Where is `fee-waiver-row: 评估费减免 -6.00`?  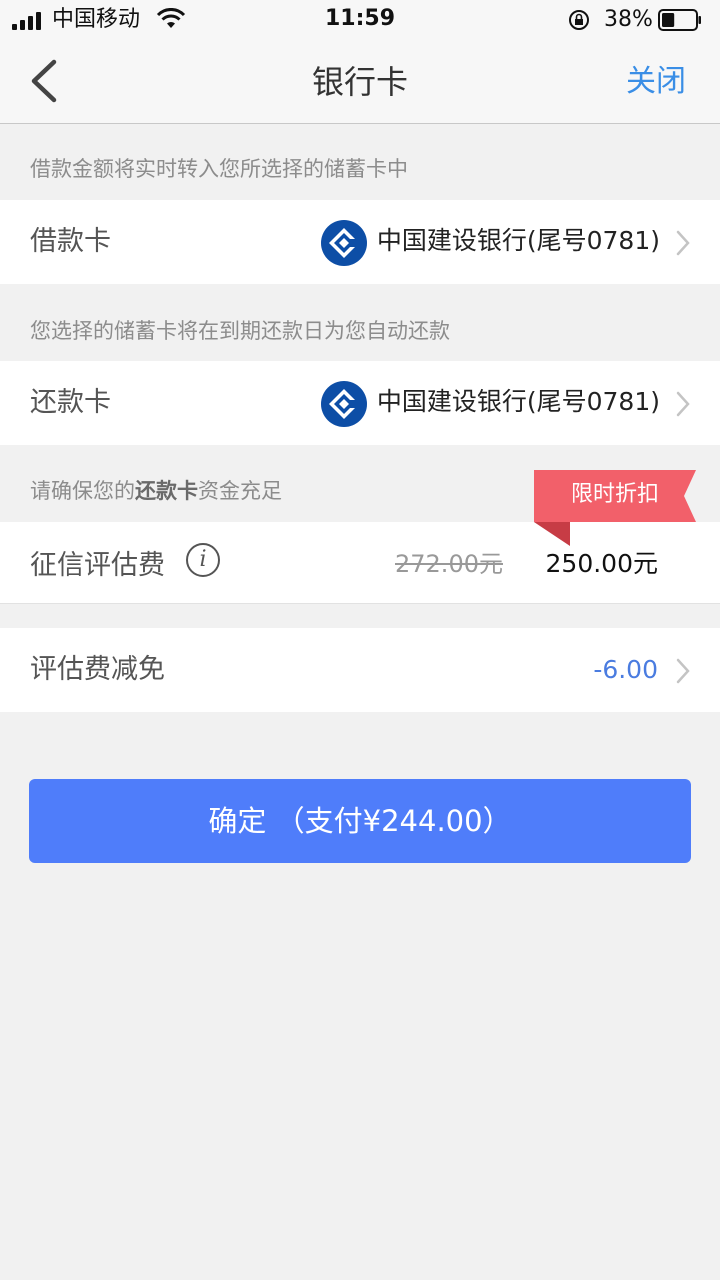
fee-waiver-row: 评估费减免 -6.00 is located at coordinates (360, 670).